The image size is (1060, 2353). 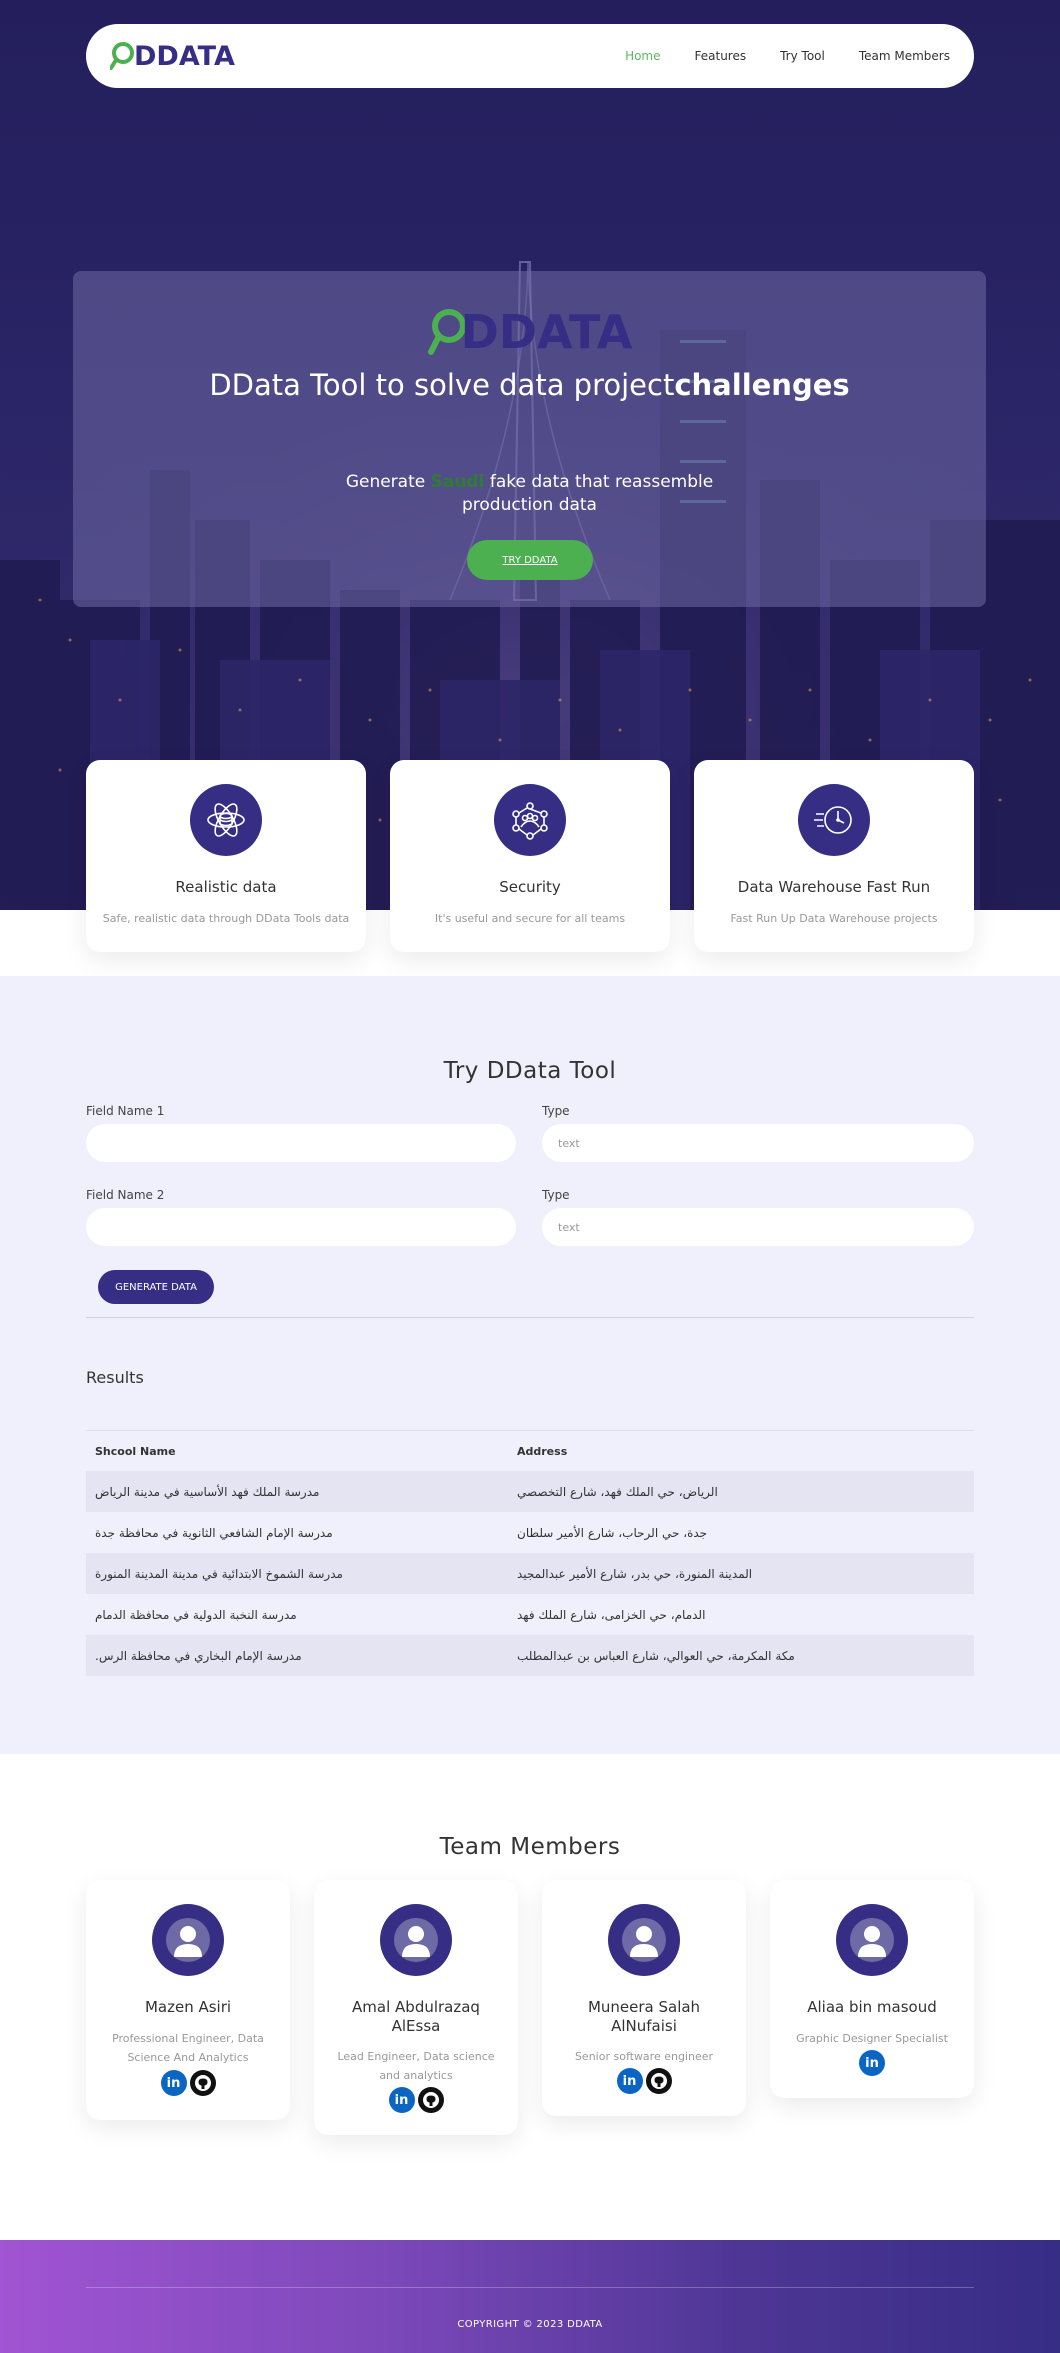 What do you see at coordinates (802, 56) in the screenshot?
I see `nav-link-try-tool: Try Tool` at bounding box center [802, 56].